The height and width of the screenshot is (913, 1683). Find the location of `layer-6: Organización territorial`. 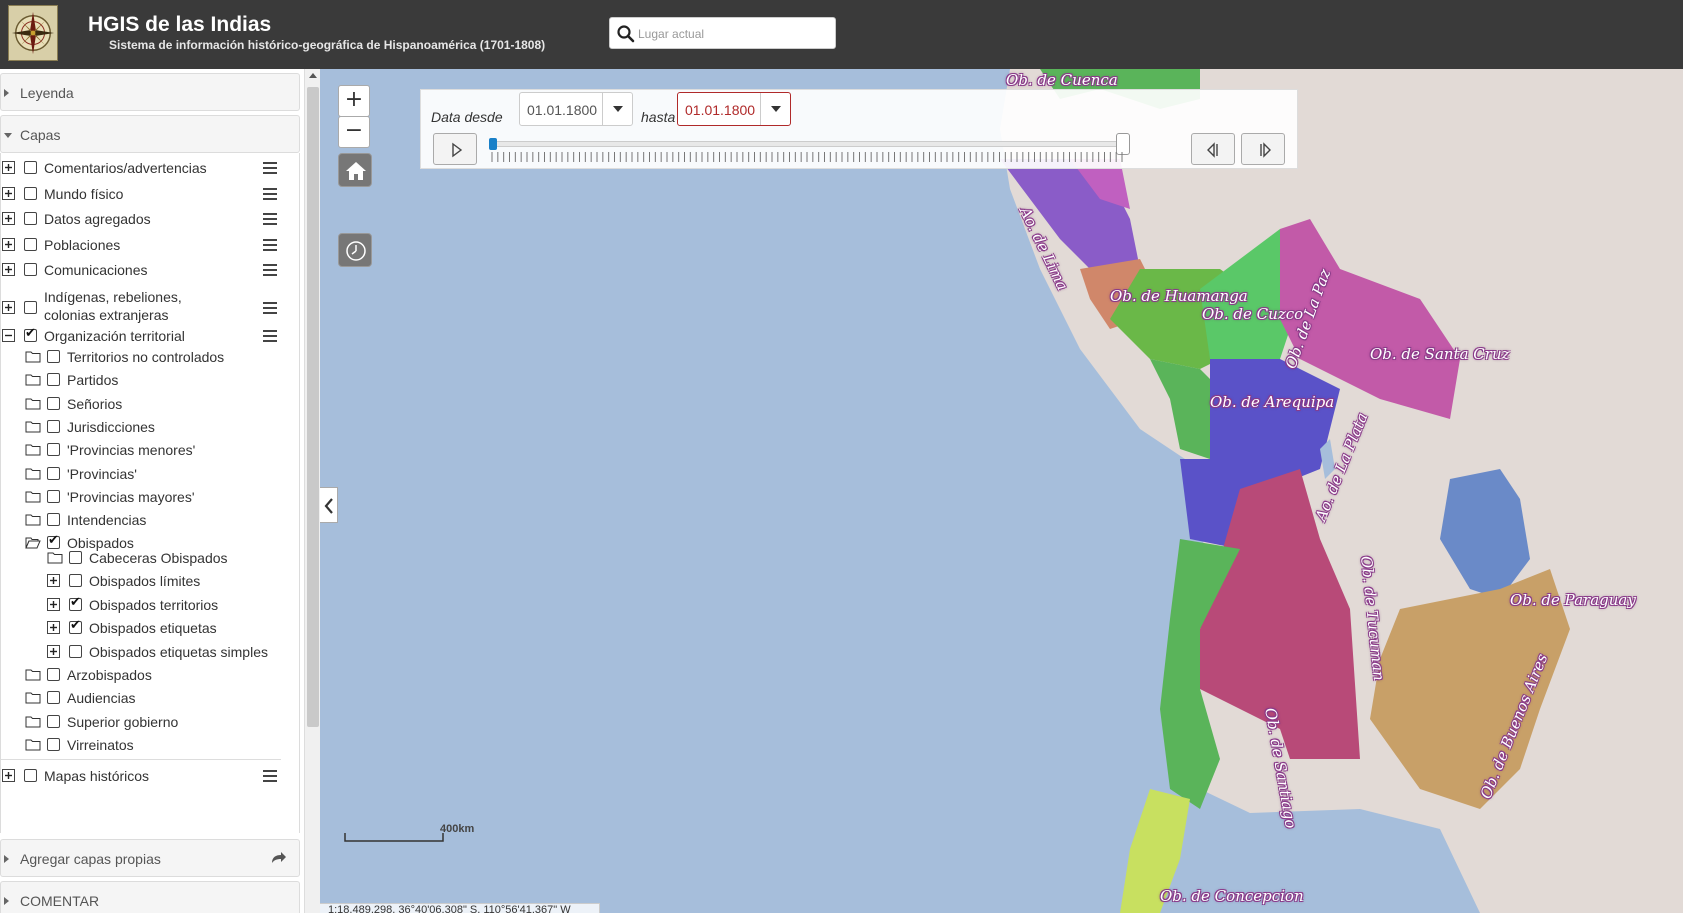

layer-6: Organización territorial is located at coordinates (150, 336).